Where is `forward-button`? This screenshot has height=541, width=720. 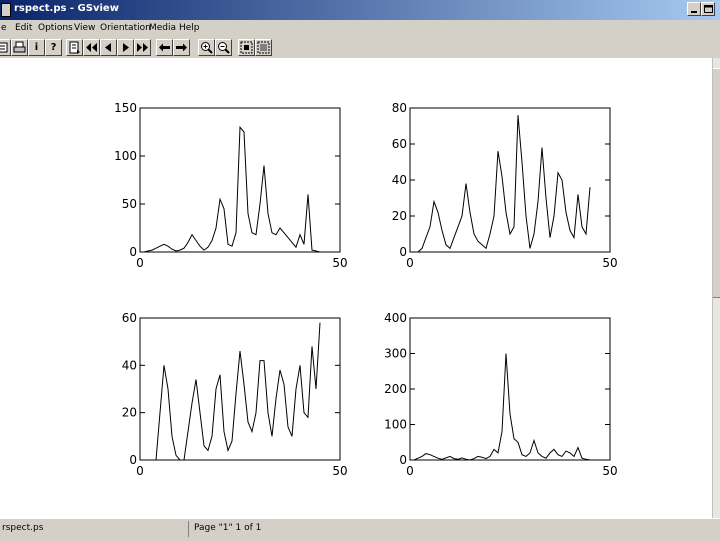
forward-button is located at coordinates (181, 47).